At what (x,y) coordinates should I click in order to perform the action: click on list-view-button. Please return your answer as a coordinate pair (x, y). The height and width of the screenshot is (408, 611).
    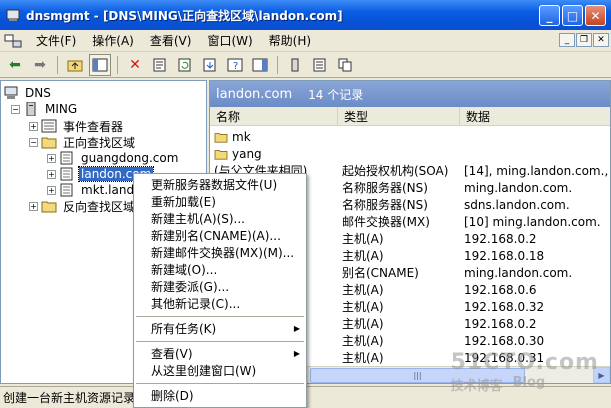
    Looking at the image, I should click on (320, 65).